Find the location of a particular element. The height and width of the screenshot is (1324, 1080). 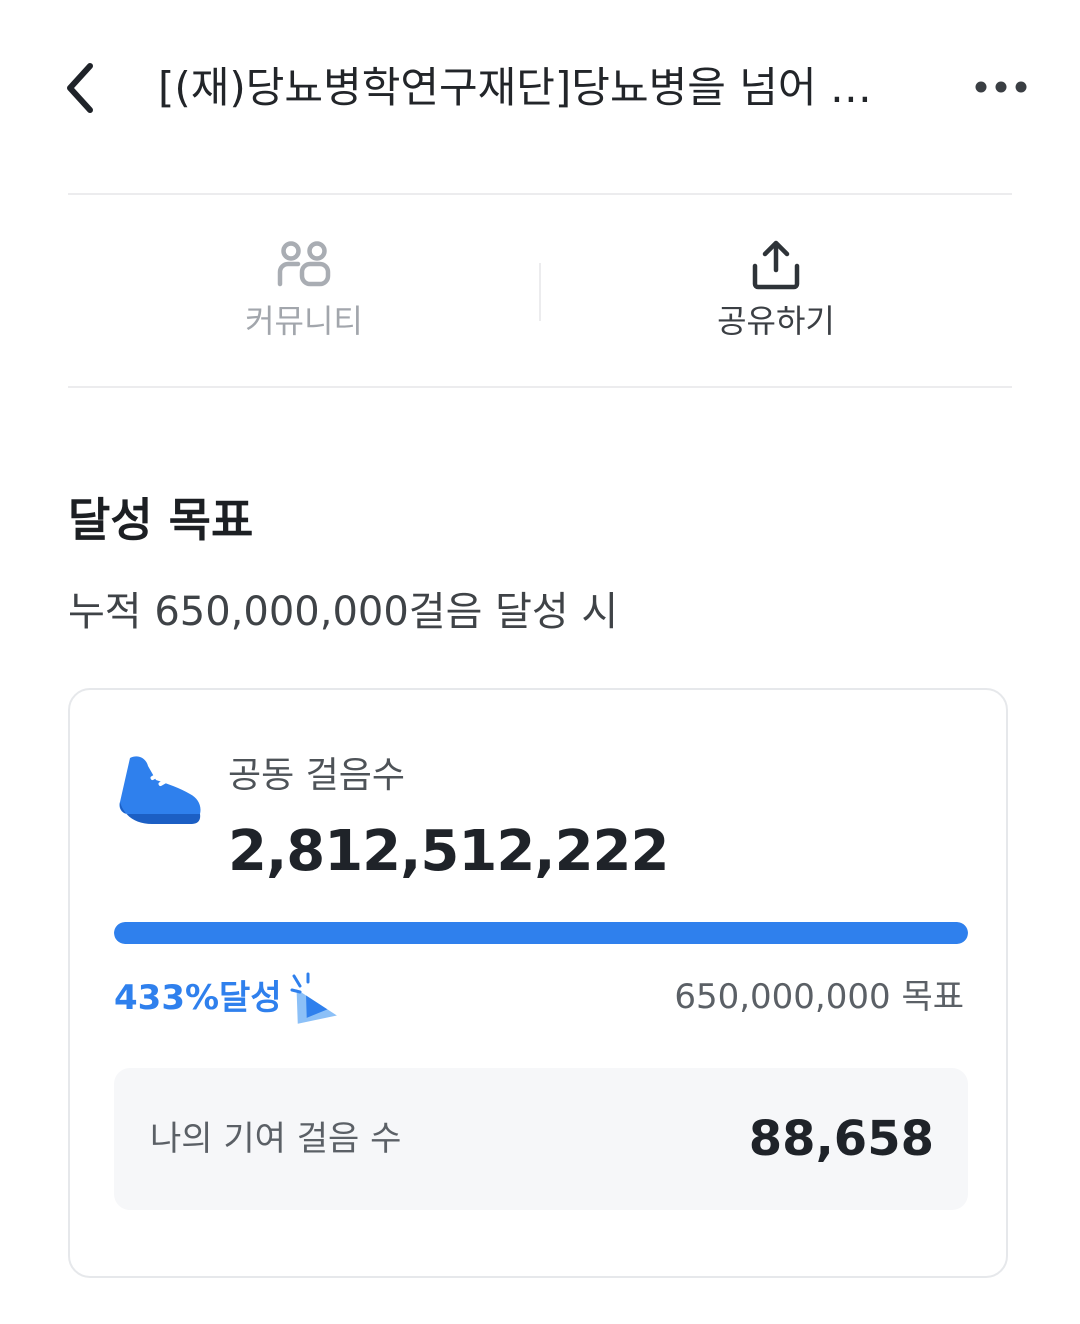

goal-title: 달성 목표 is located at coordinates (161, 520).